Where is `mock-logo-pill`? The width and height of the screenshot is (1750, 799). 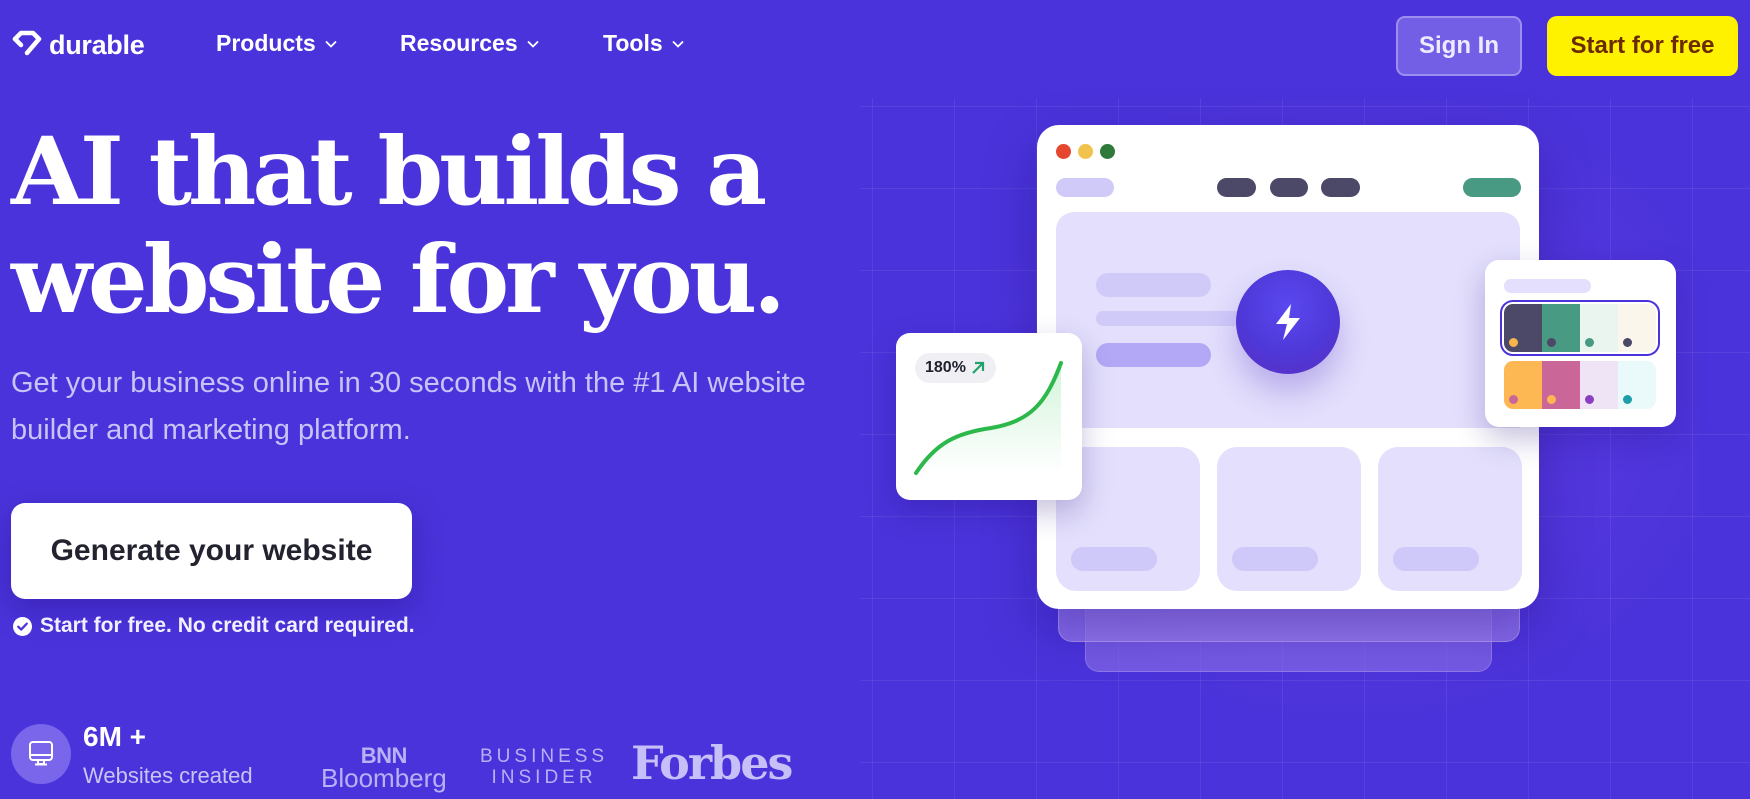
mock-logo-pill is located at coordinates (1085, 187).